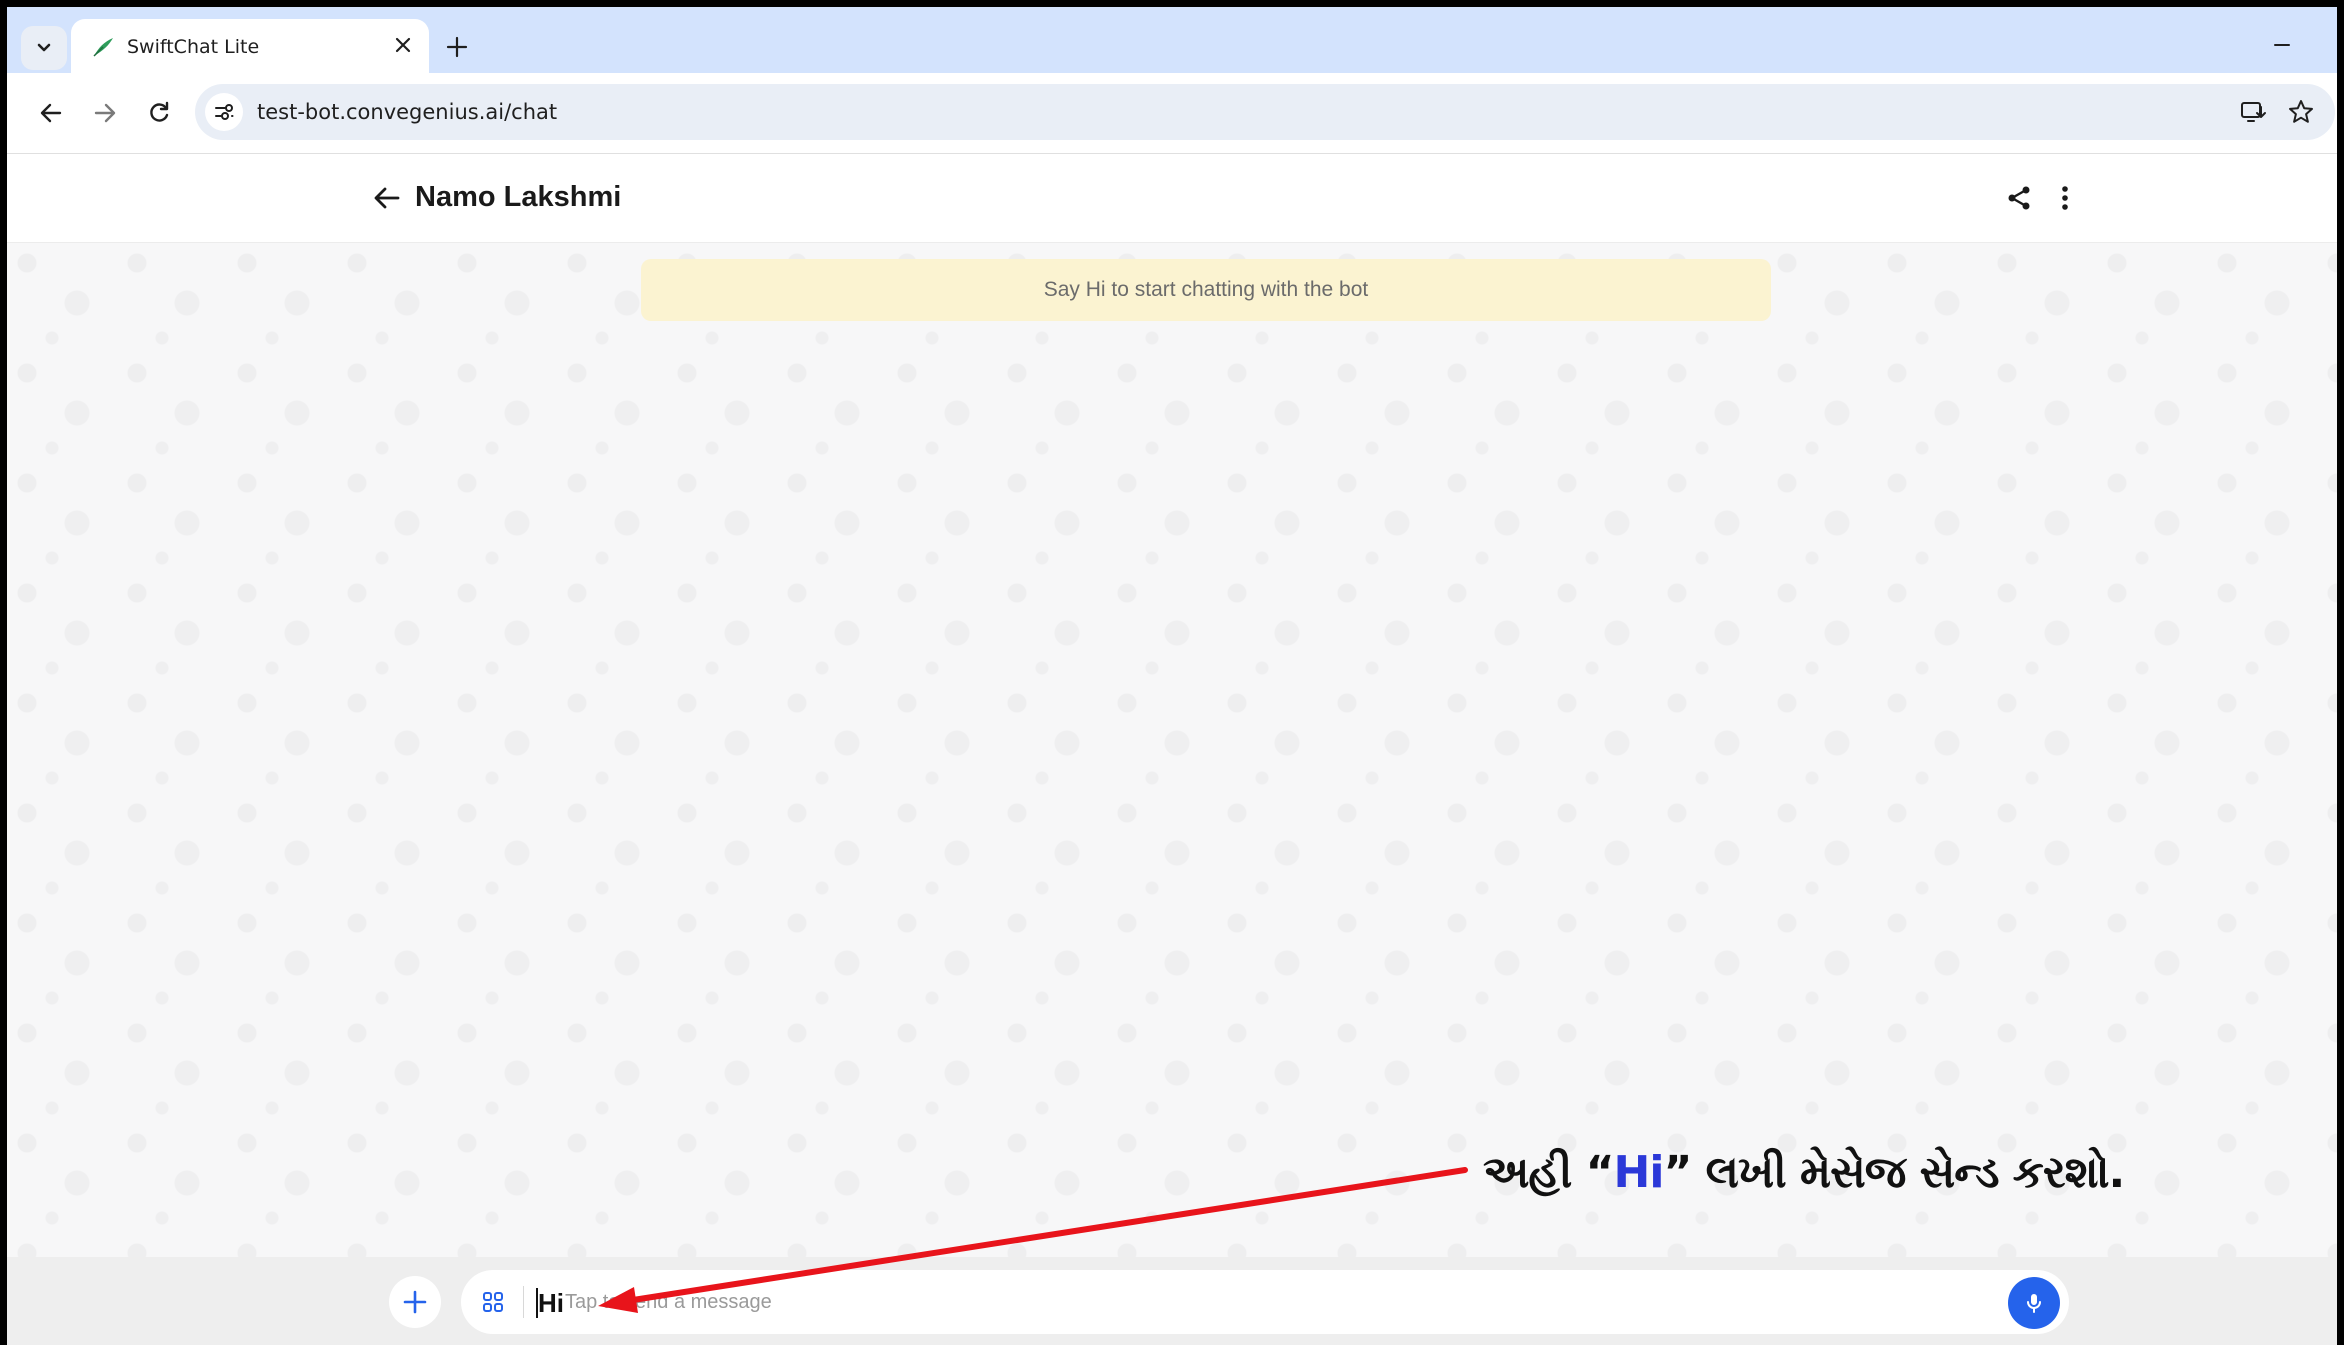 Image resolution: width=2344 pixels, height=1345 pixels. I want to click on reload-icon, so click(159, 111).